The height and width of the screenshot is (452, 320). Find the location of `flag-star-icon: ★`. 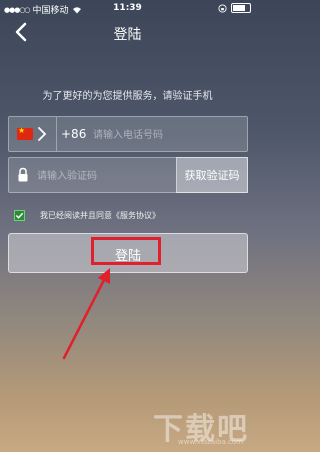

flag-star-icon: ★ is located at coordinates (22, 130).